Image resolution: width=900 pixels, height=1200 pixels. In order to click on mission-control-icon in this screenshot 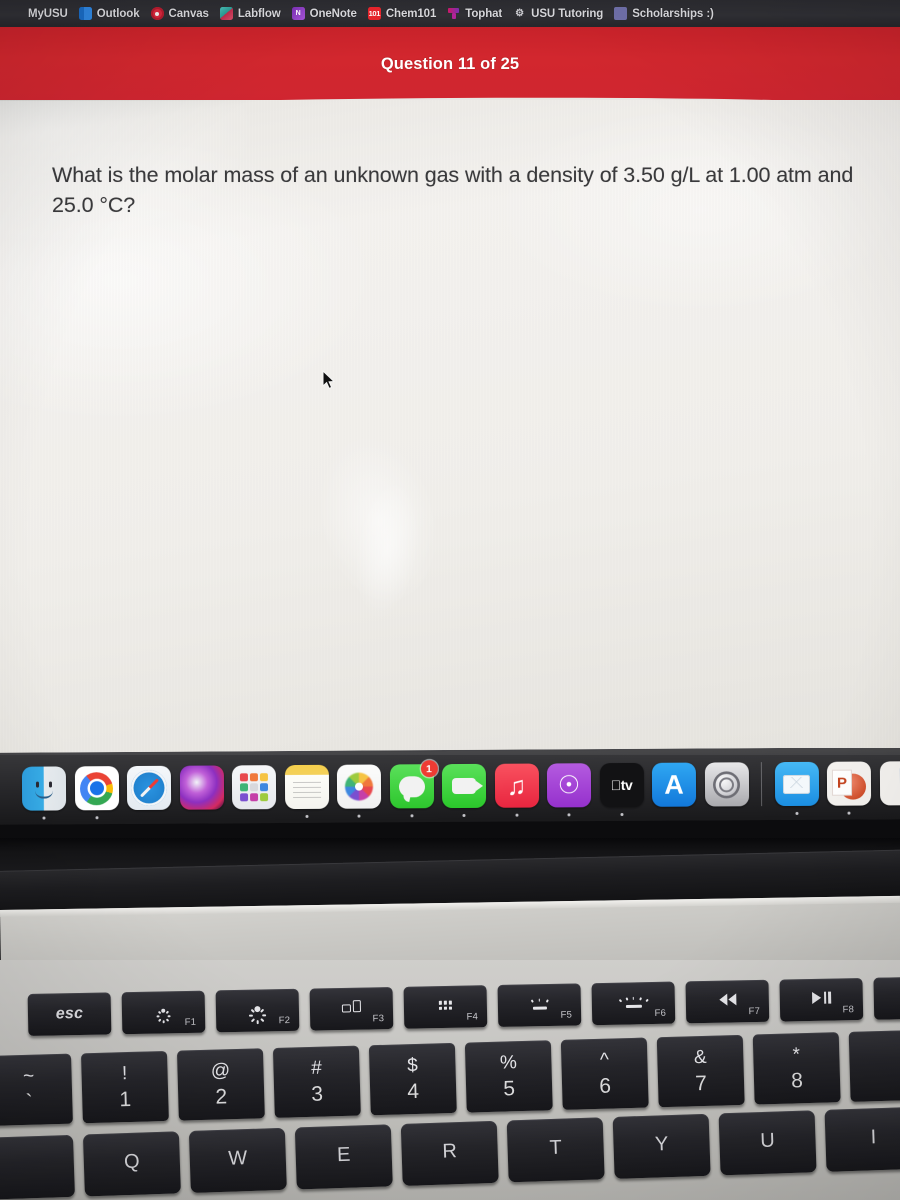, I will do `click(351, 1006)`.